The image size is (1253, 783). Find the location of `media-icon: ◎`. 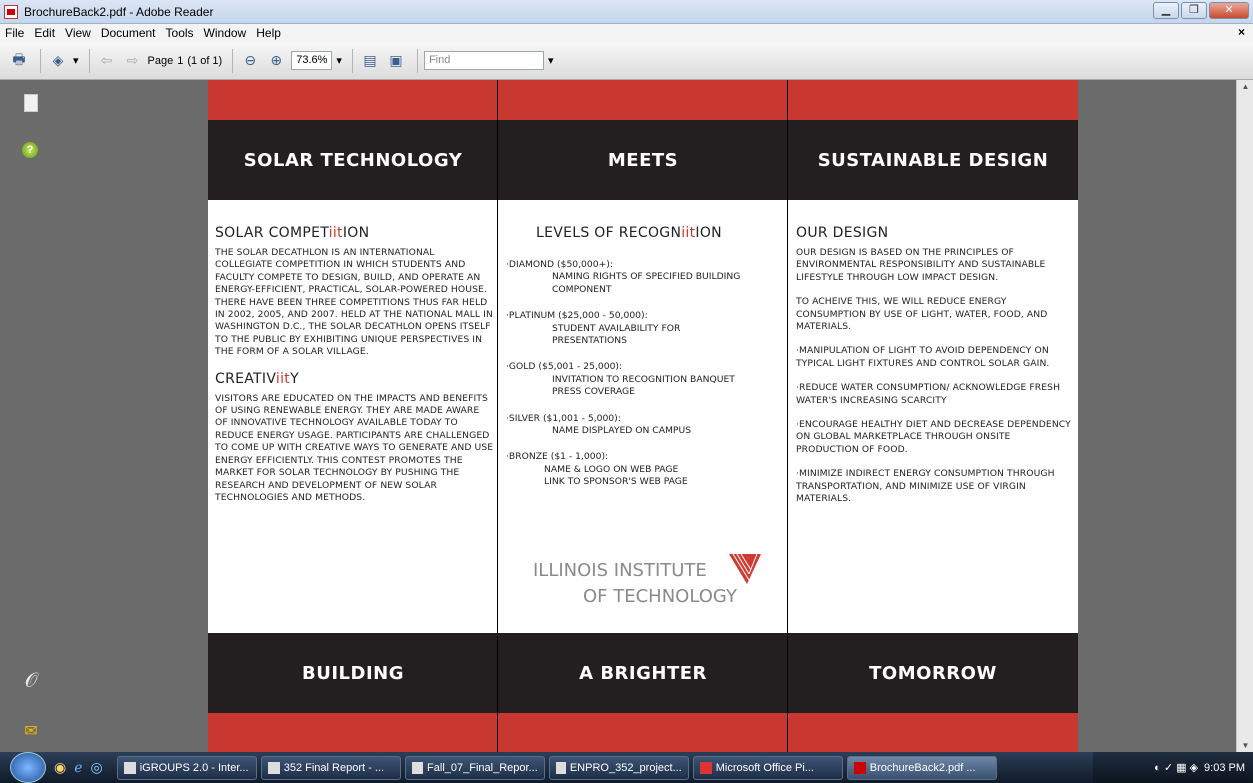

media-icon: ◎ is located at coordinates (97, 767).